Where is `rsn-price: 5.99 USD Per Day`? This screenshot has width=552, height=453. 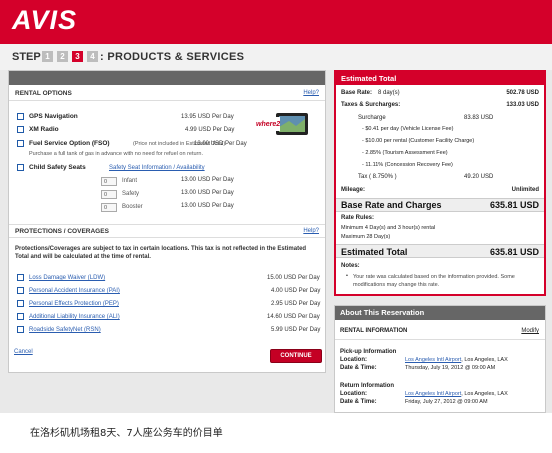 rsn-price: 5.99 USD Per Day is located at coordinates (296, 330).